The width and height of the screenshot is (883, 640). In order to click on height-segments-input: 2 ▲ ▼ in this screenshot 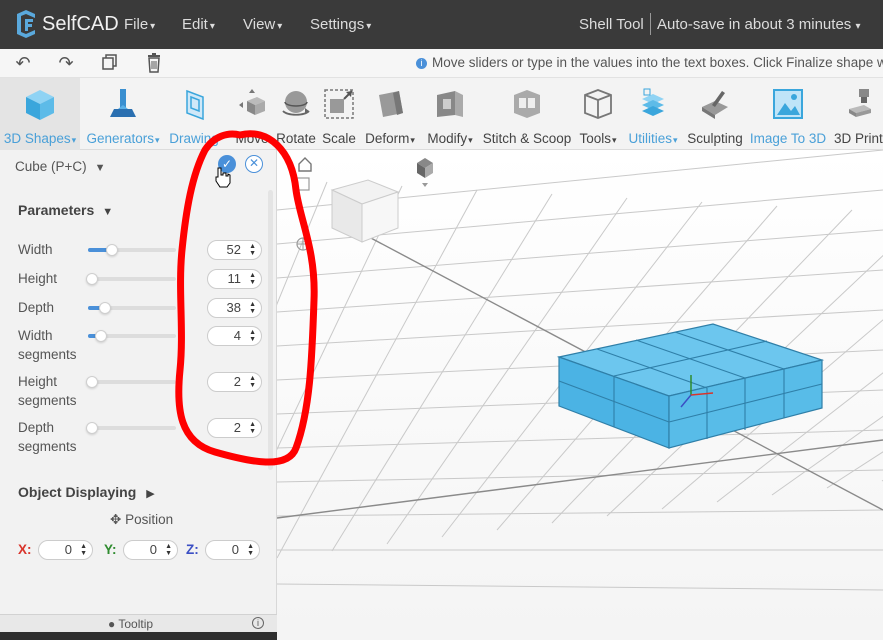, I will do `click(234, 382)`.